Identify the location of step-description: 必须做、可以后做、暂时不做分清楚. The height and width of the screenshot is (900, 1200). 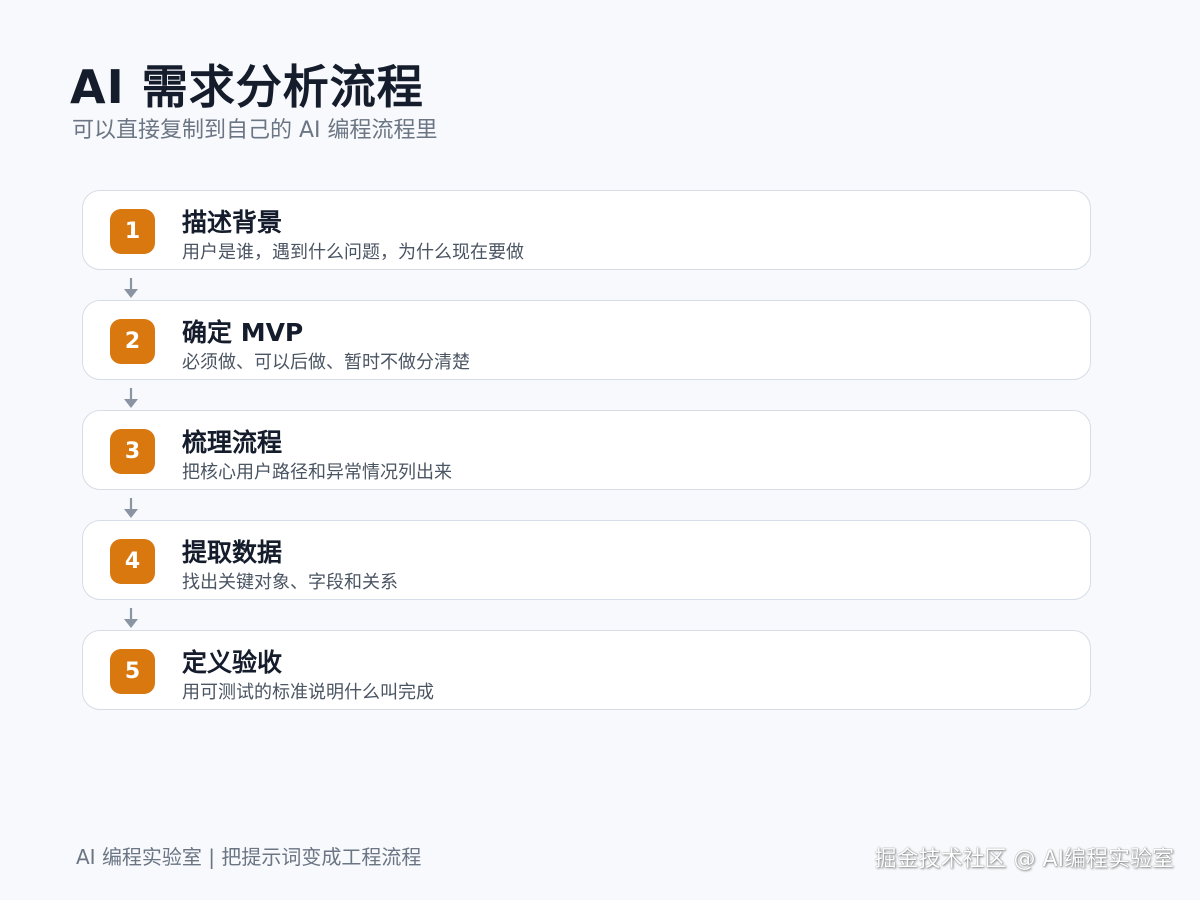
(326, 362).